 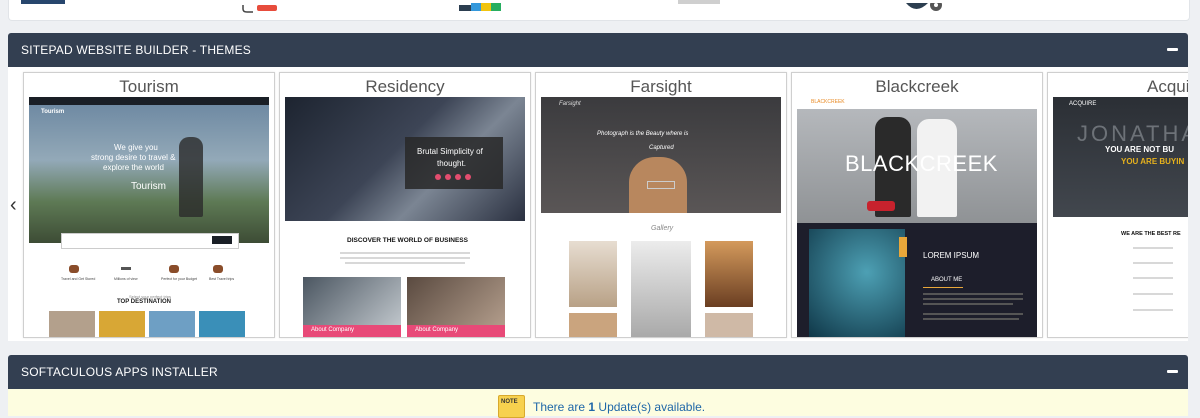 I want to click on preview-hero: BLACKCREEK, so click(x=921, y=163).